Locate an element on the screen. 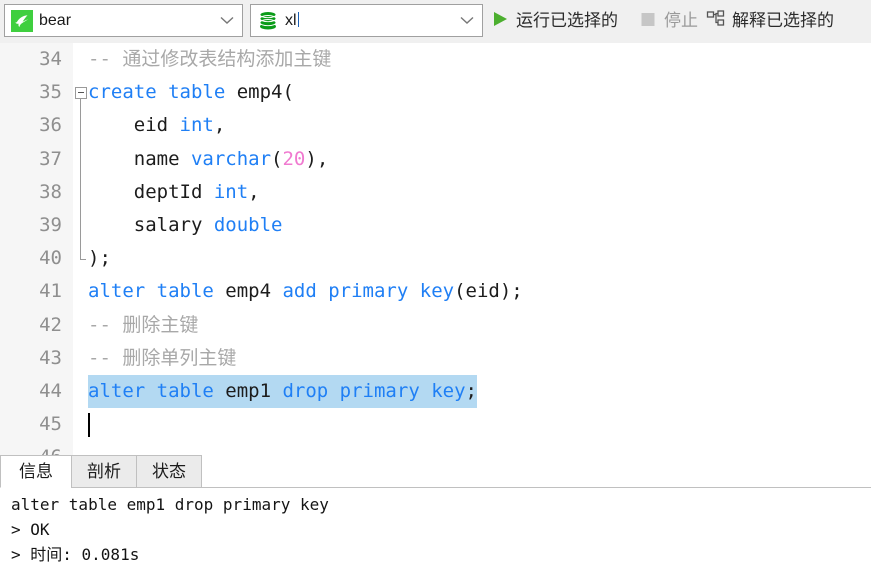 Image resolution: width=871 pixels, height=571 pixels. line-number: 41 is located at coordinates (50, 291).